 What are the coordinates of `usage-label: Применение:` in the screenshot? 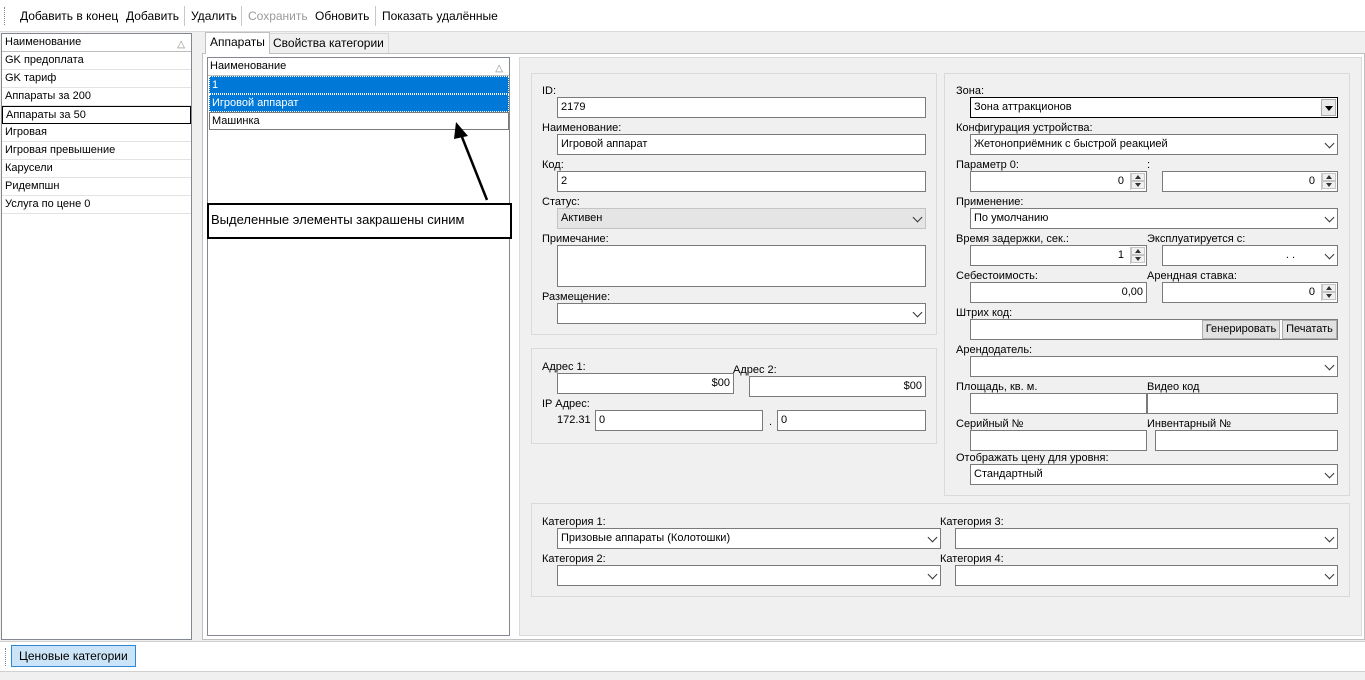 It's located at (990, 202).